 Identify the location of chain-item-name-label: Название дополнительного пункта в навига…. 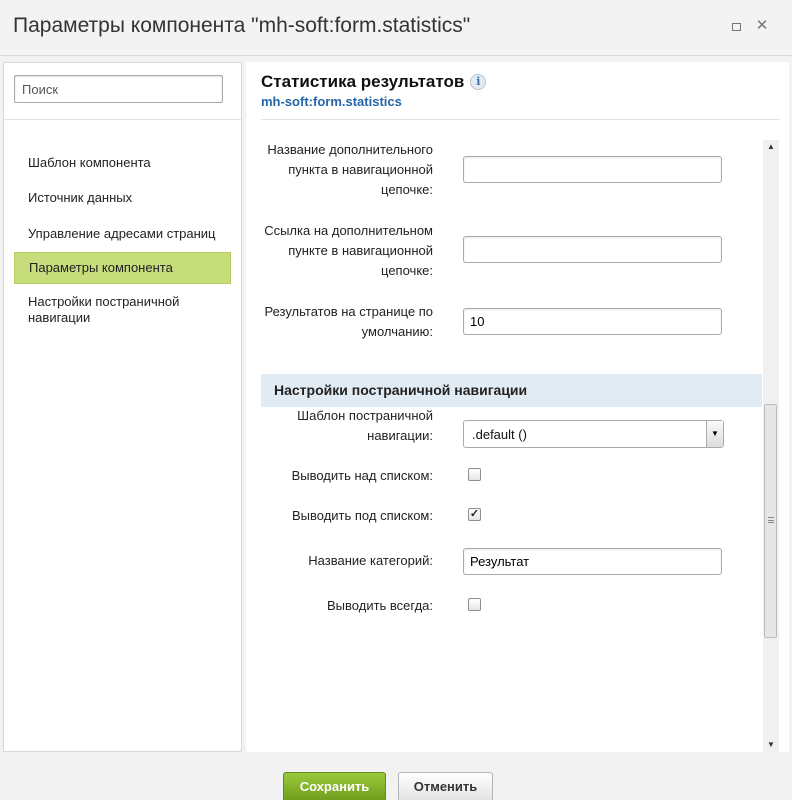
(350, 169).